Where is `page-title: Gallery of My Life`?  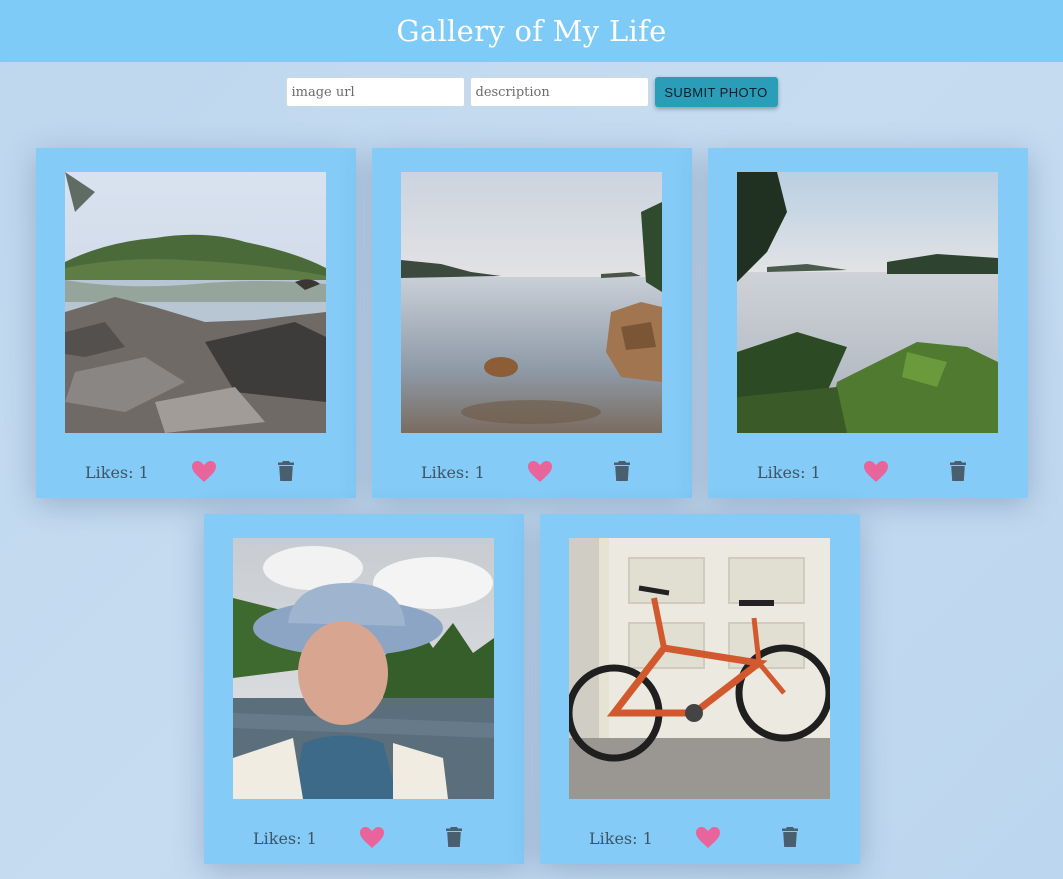 page-title: Gallery of My Life is located at coordinates (531, 31).